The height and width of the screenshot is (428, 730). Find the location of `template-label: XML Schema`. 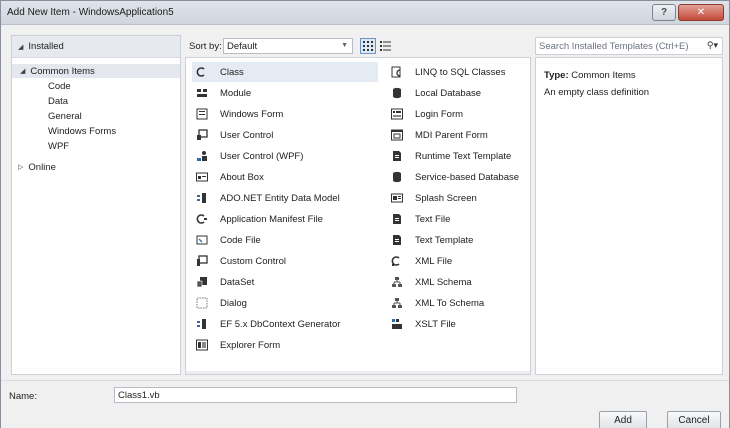

template-label: XML Schema is located at coordinates (443, 282).